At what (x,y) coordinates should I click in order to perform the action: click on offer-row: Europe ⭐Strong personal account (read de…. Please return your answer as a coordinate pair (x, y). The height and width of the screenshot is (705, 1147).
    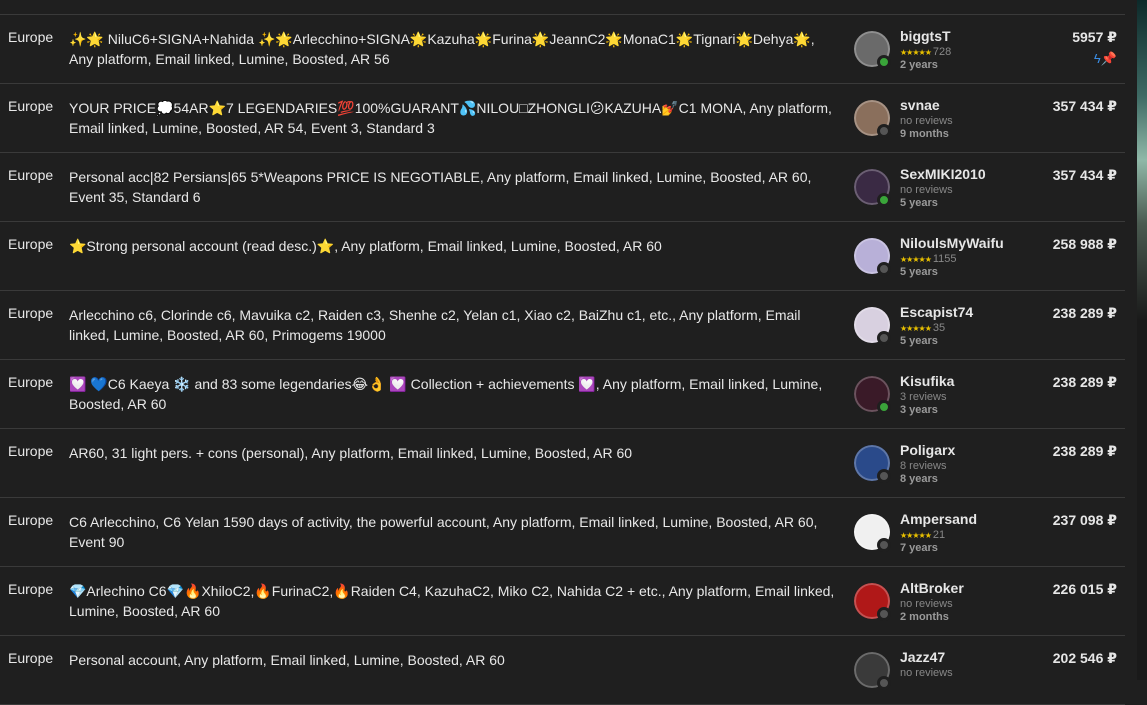
    Looking at the image, I should click on (562, 256).